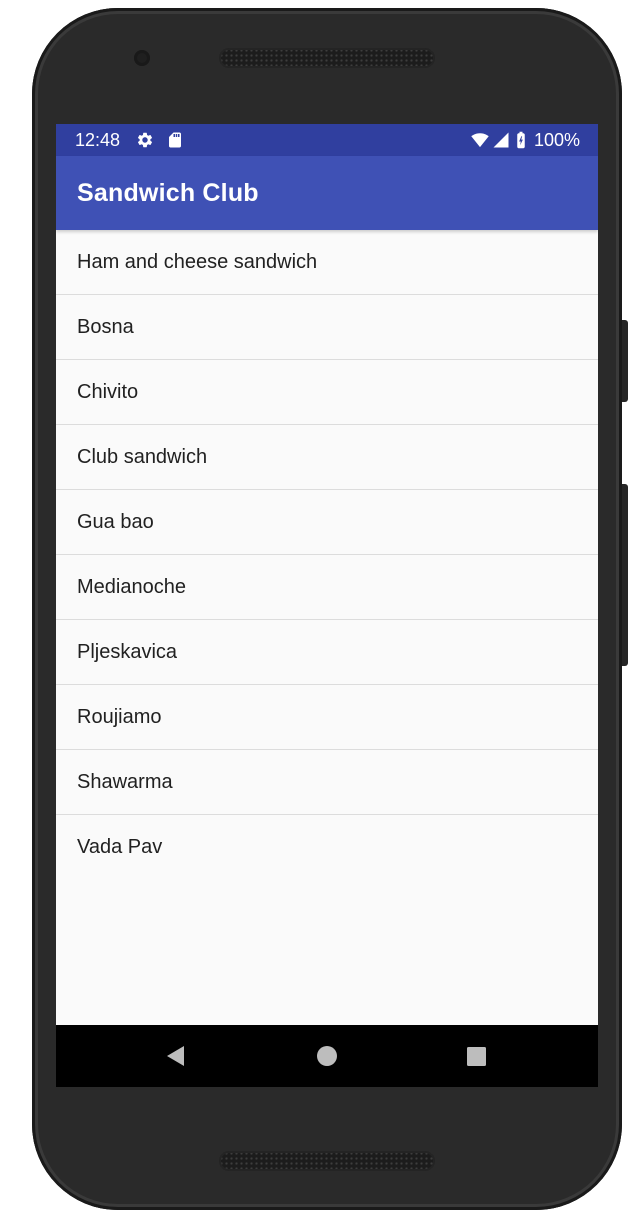  Describe the element at coordinates (175, 140) in the screenshot. I see `sd-card-icon` at that location.